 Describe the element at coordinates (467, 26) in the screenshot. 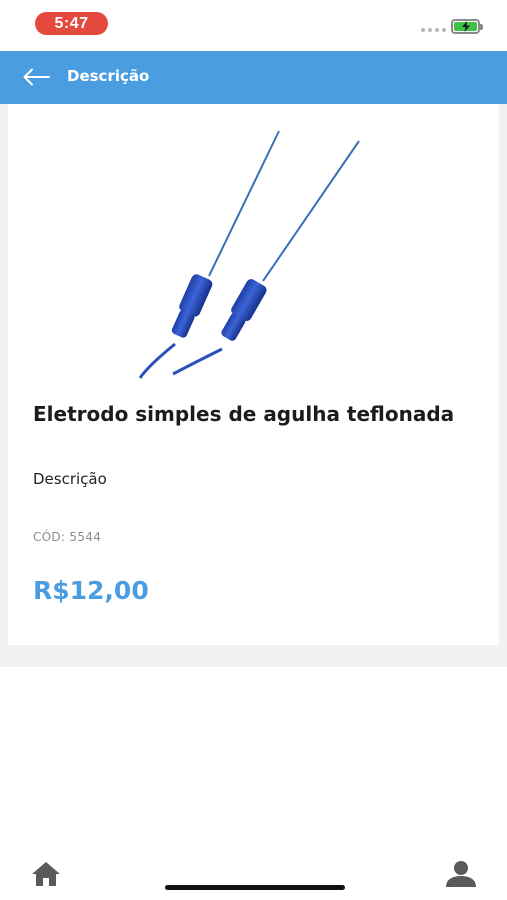

I see `battery-charging-icon` at that location.